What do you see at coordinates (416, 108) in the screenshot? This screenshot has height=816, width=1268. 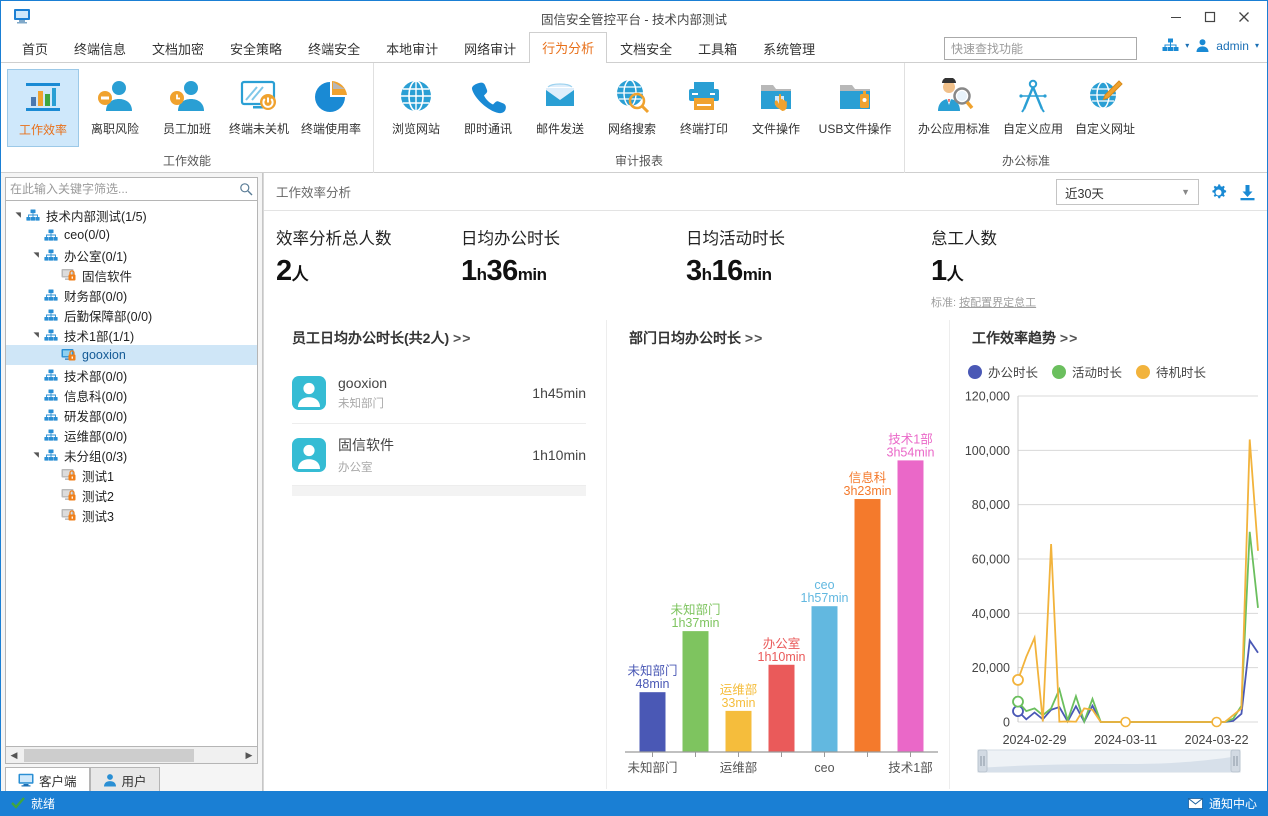 I see `ribbon-item-1-0: 浏览网站` at bounding box center [416, 108].